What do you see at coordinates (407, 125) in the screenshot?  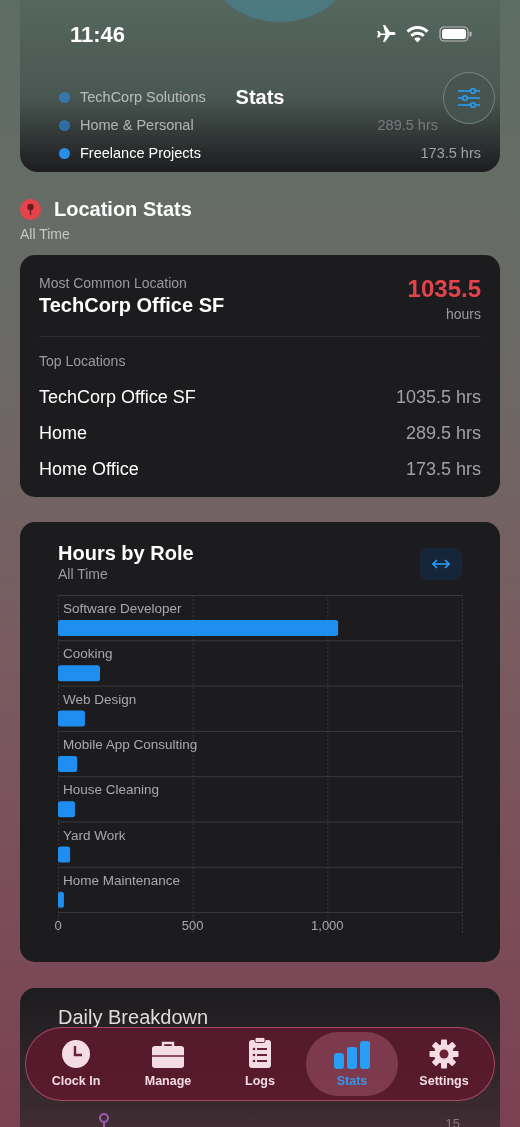 I see `legend-value: 289.5 hrs` at bounding box center [407, 125].